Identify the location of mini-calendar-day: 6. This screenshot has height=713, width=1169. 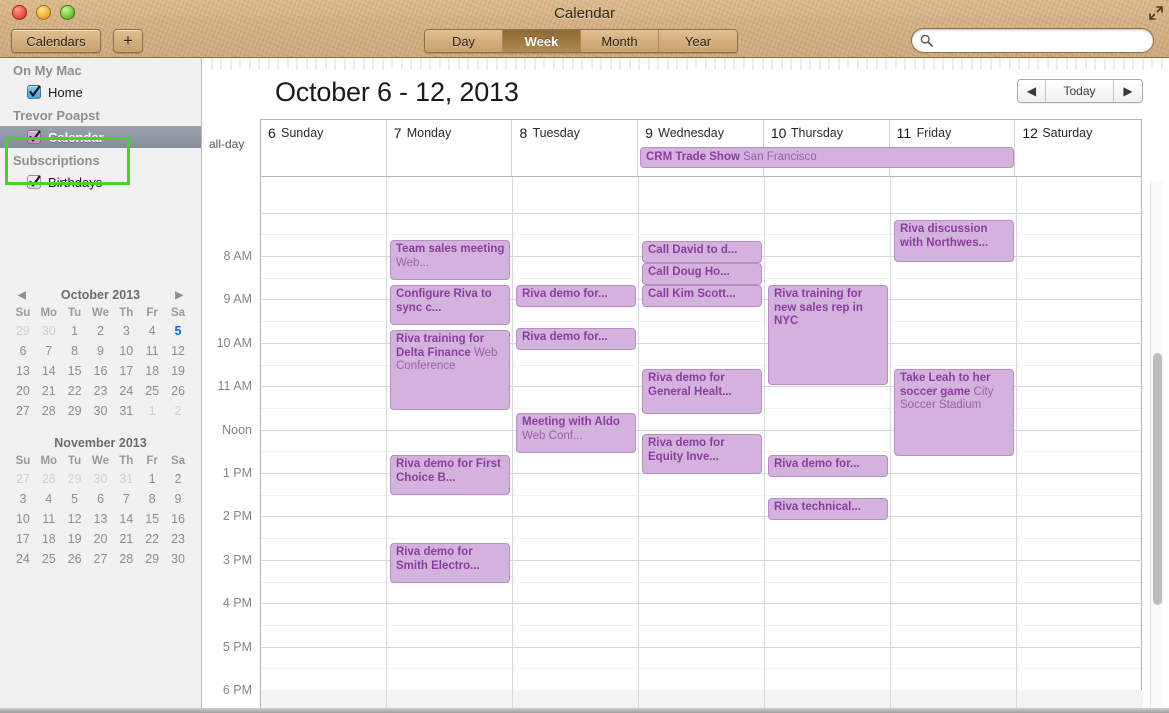
(101, 499).